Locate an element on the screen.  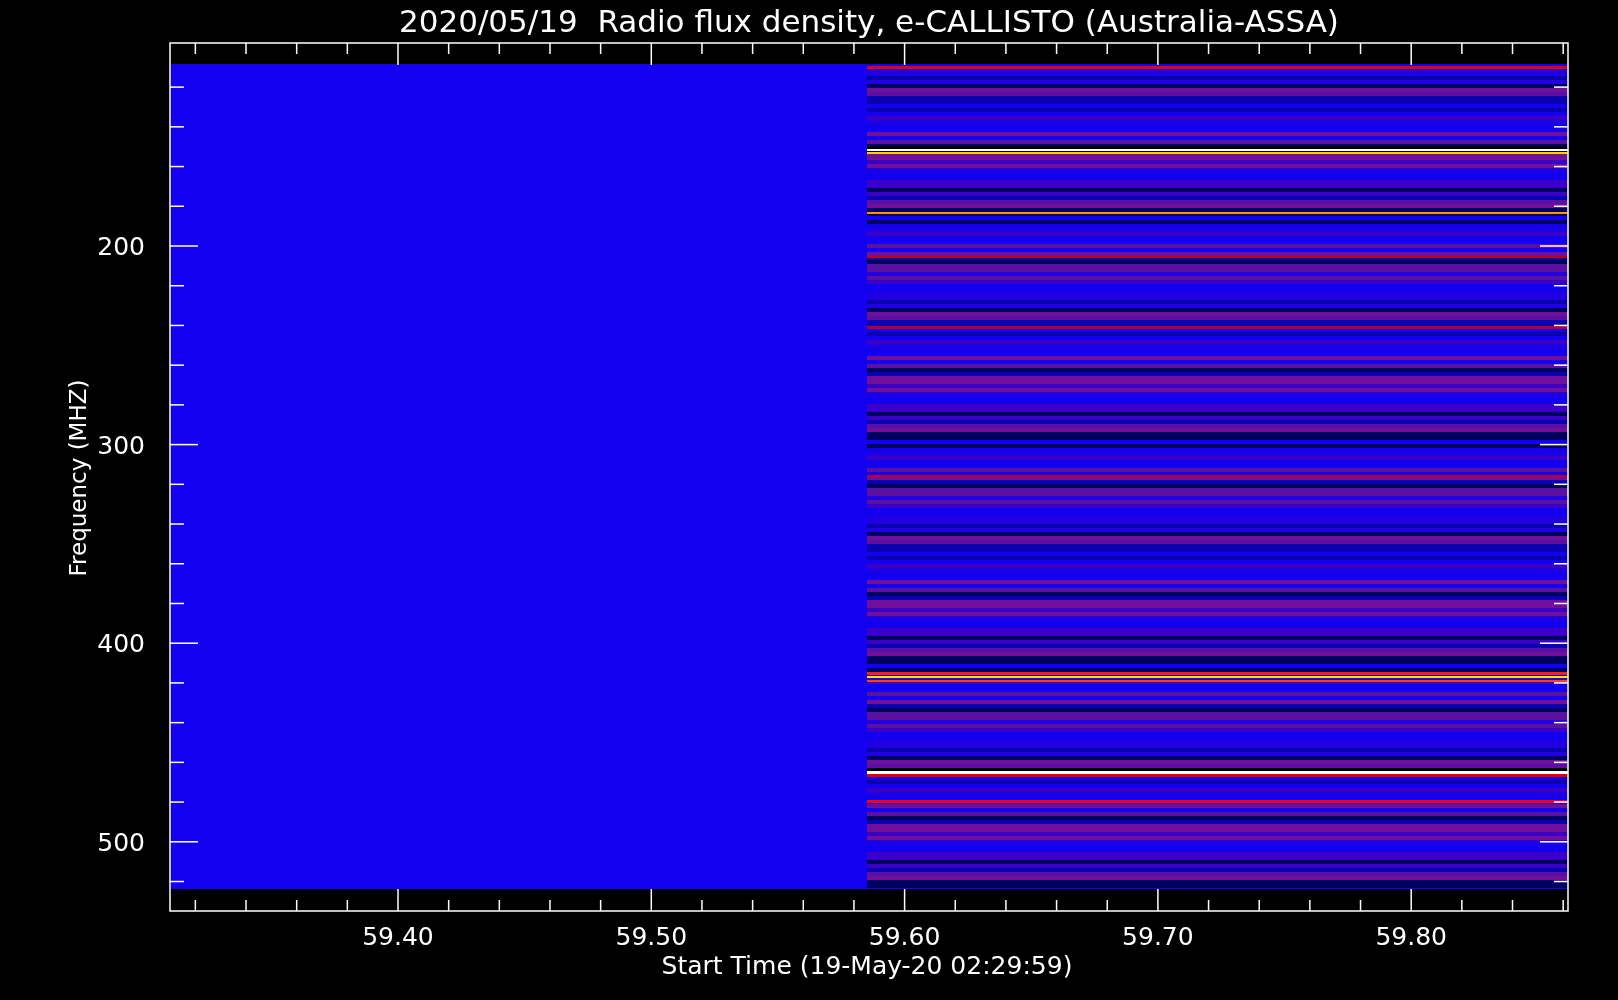
tick-label: 300 is located at coordinates (121, 445).